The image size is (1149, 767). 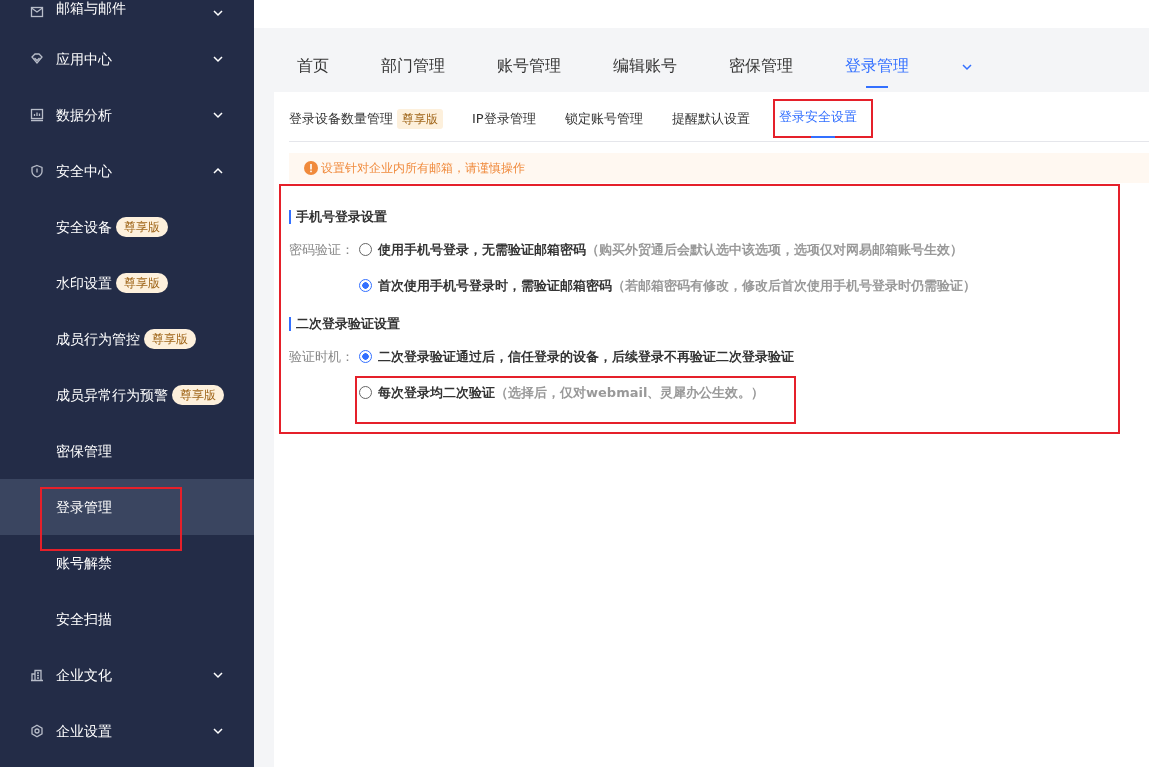 What do you see at coordinates (127, 171) in the screenshot?
I see `sidebar-item: 安全中心` at bounding box center [127, 171].